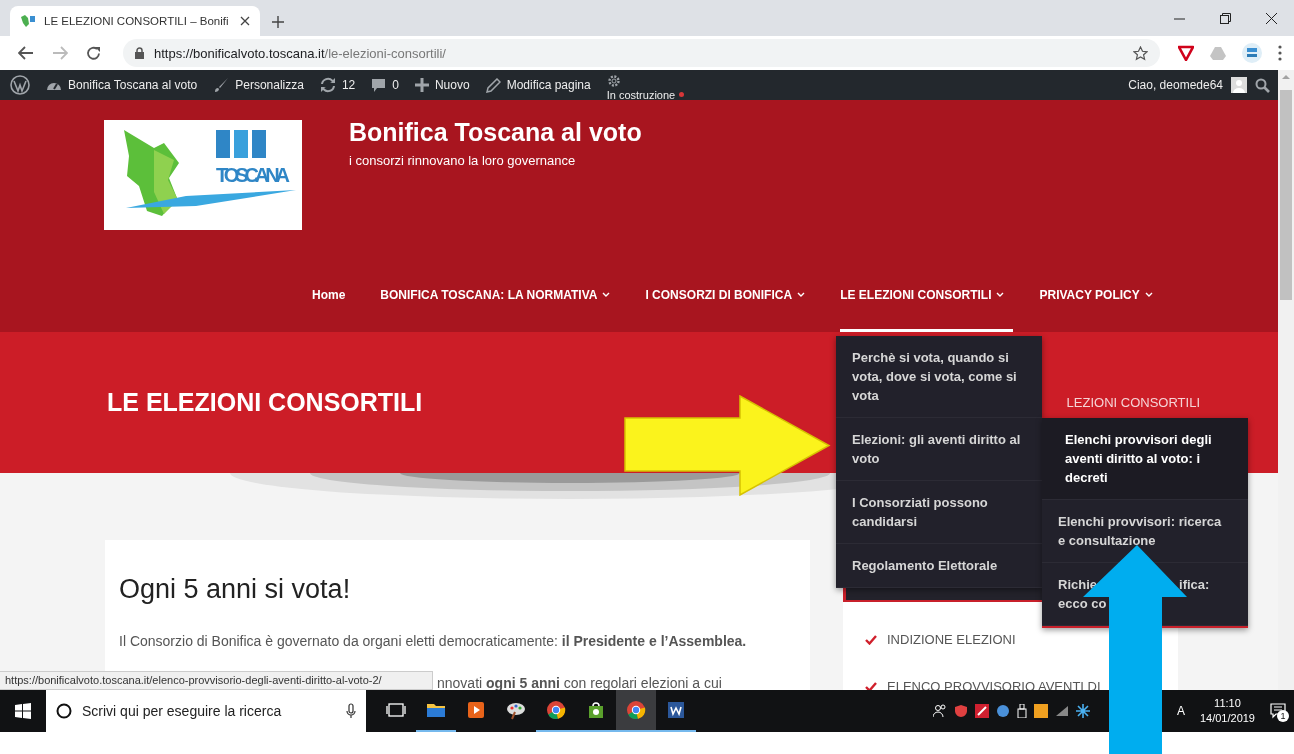 This screenshot has height=754, width=1294. I want to click on admin-bar-link: Bonifica Toscana al voto, so click(133, 85).